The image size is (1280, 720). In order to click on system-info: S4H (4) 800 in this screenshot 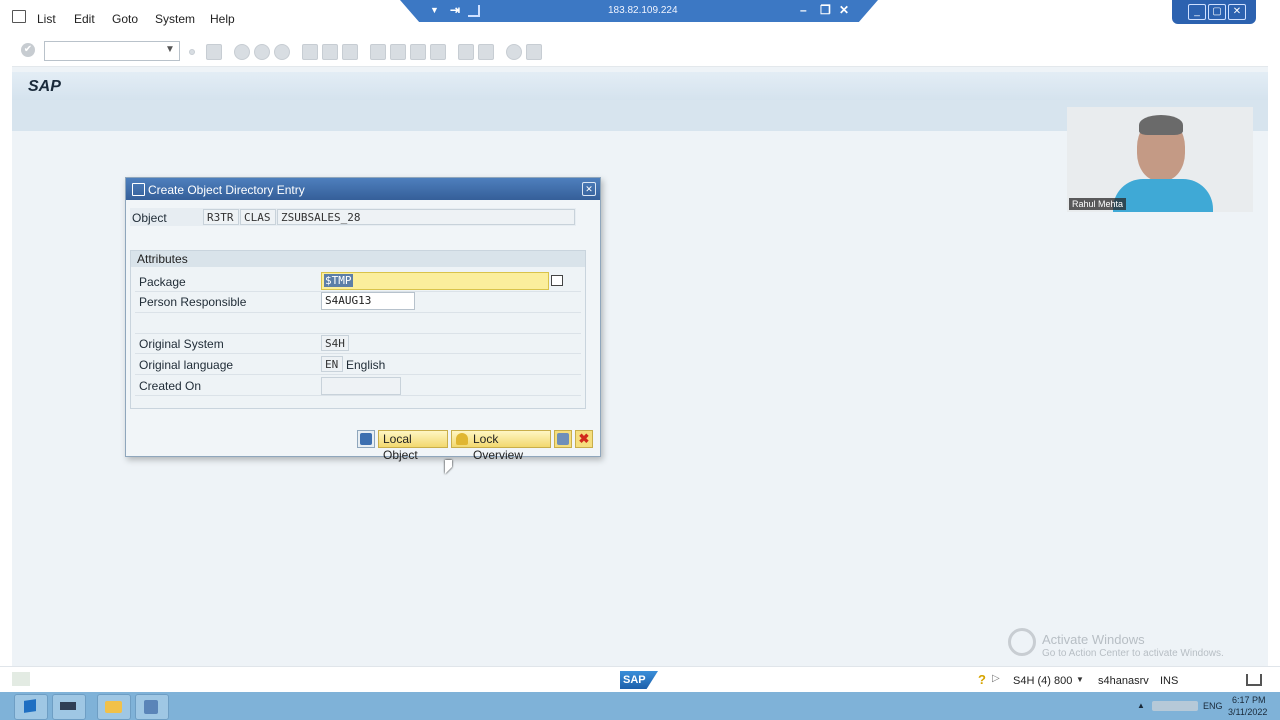, I will do `click(1043, 681)`.